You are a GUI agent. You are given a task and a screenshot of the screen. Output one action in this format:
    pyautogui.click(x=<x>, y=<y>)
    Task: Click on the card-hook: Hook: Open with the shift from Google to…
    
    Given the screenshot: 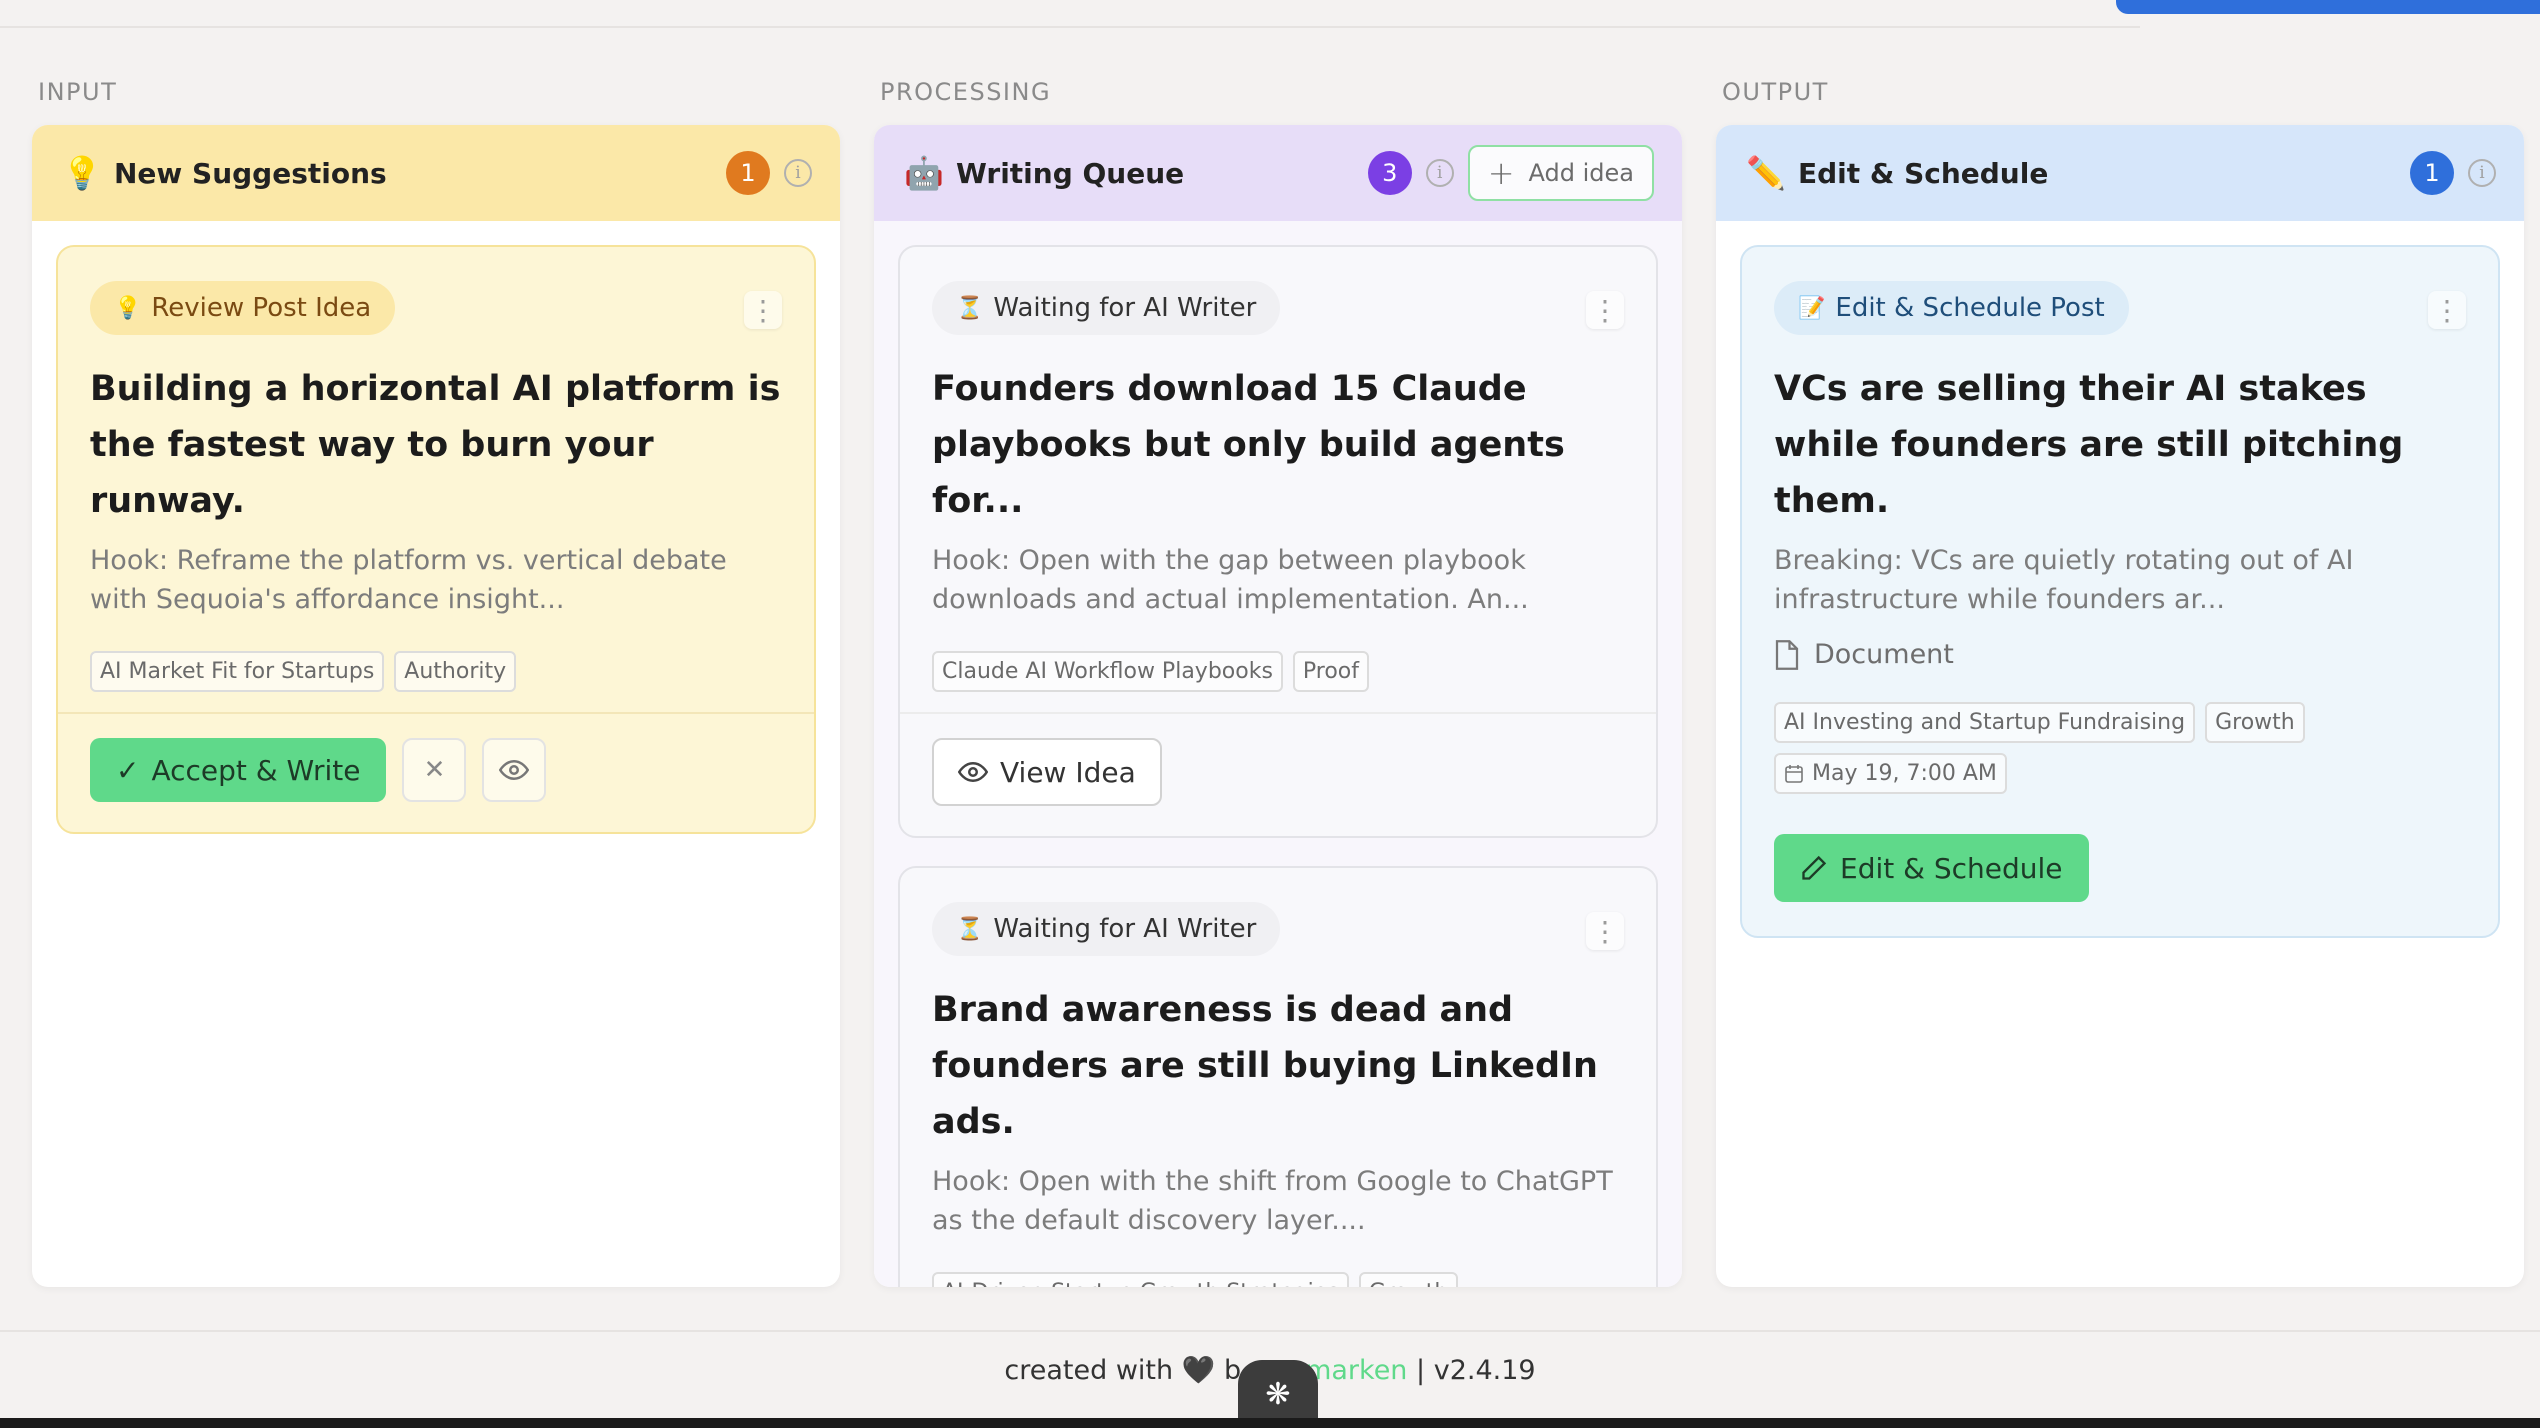 What is the action you would take?
    pyautogui.click(x=1272, y=1201)
    